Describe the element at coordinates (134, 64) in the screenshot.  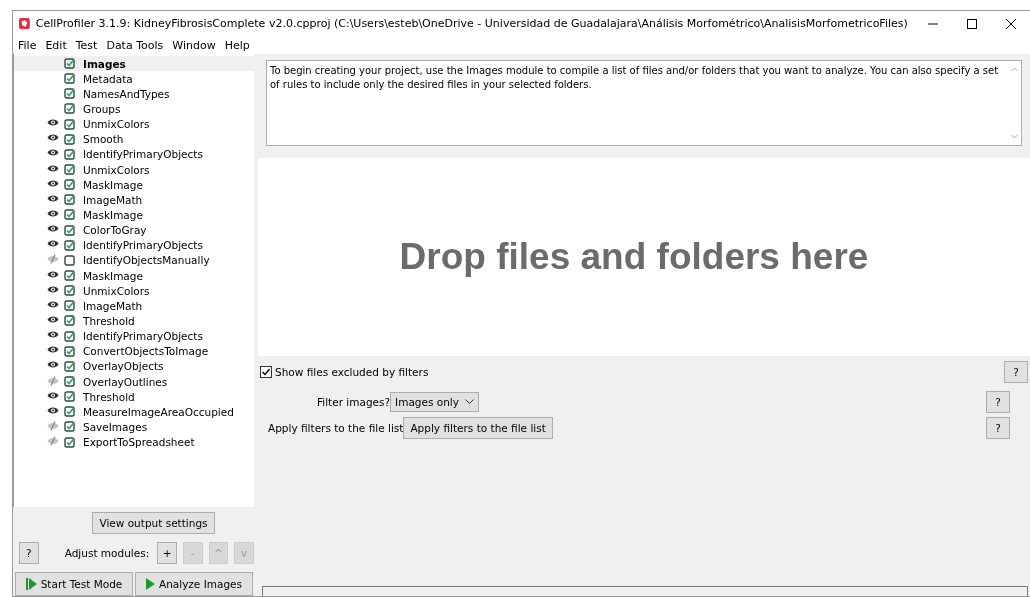
I see `module-row: Images` at that location.